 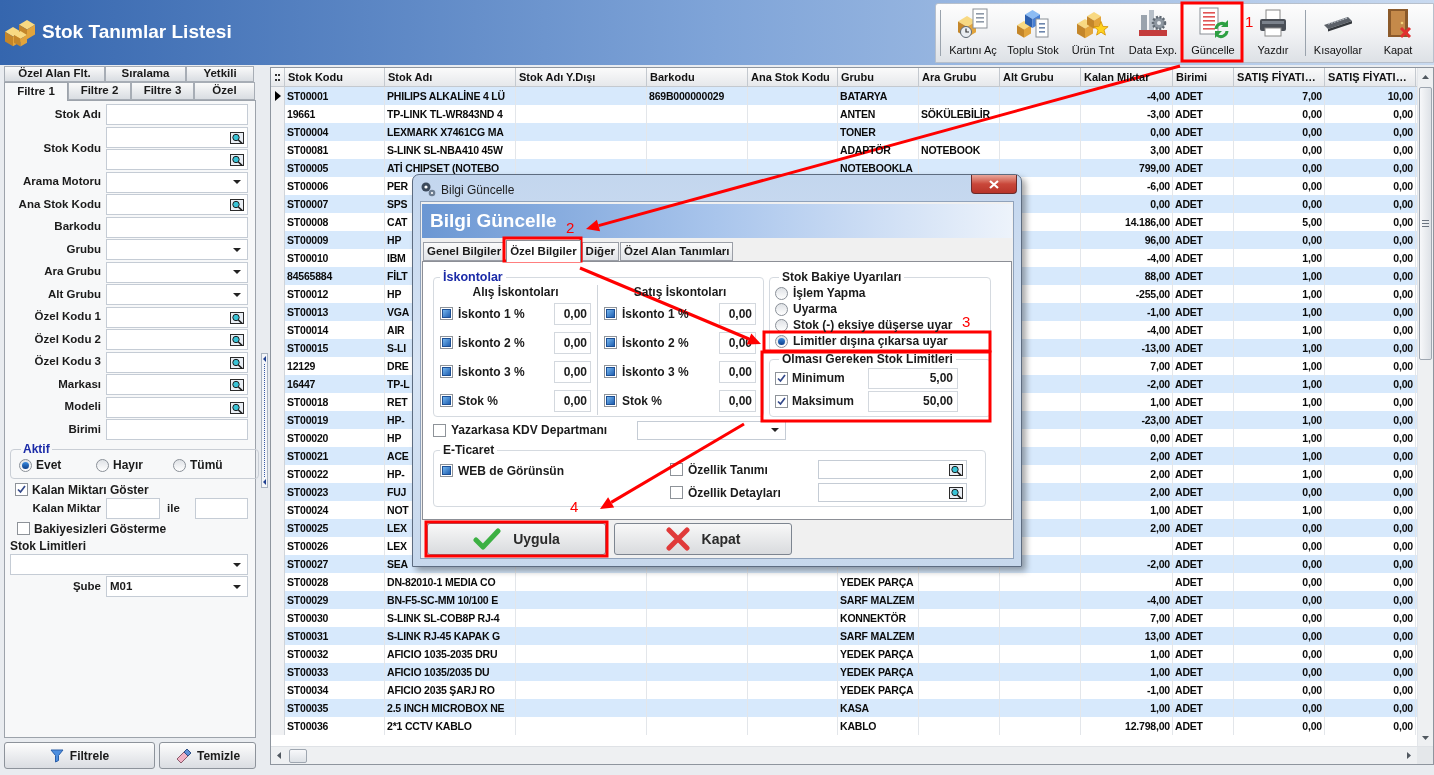 I want to click on table-cell: KONNEKTÖR, so click(x=873, y=618).